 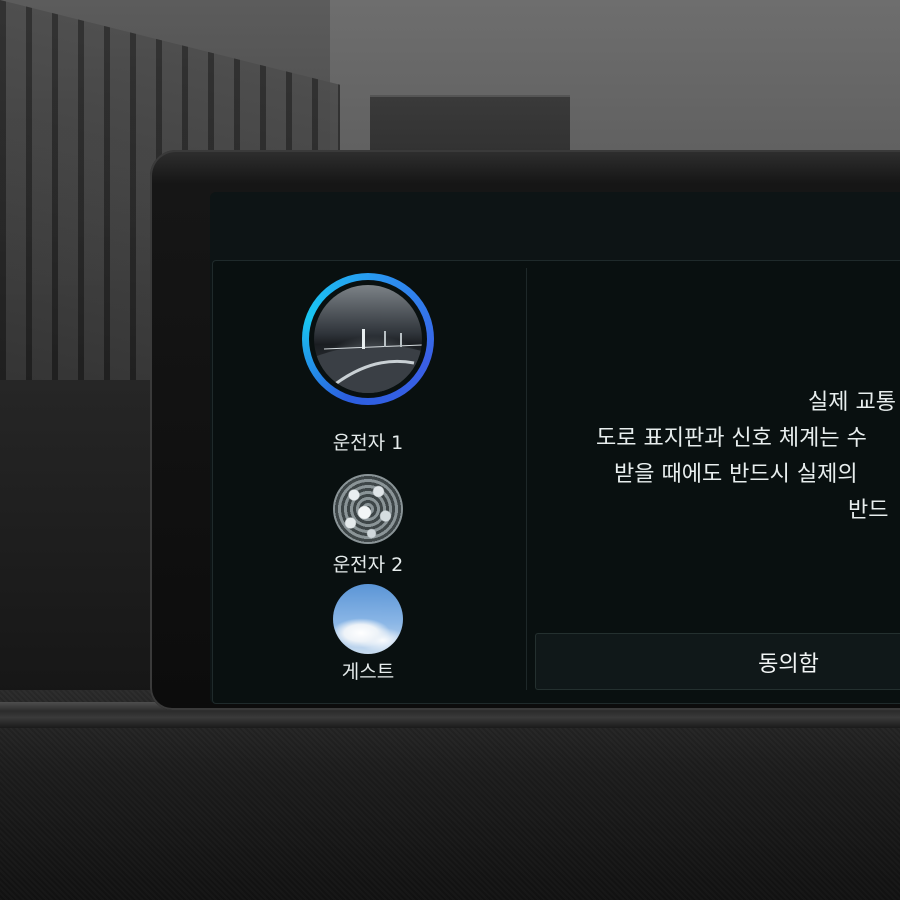 What do you see at coordinates (731, 438) in the screenshot?
I see `terms-line-2: 도로 표지판과 신호 체계는 수` at bounding box center [731, 438].